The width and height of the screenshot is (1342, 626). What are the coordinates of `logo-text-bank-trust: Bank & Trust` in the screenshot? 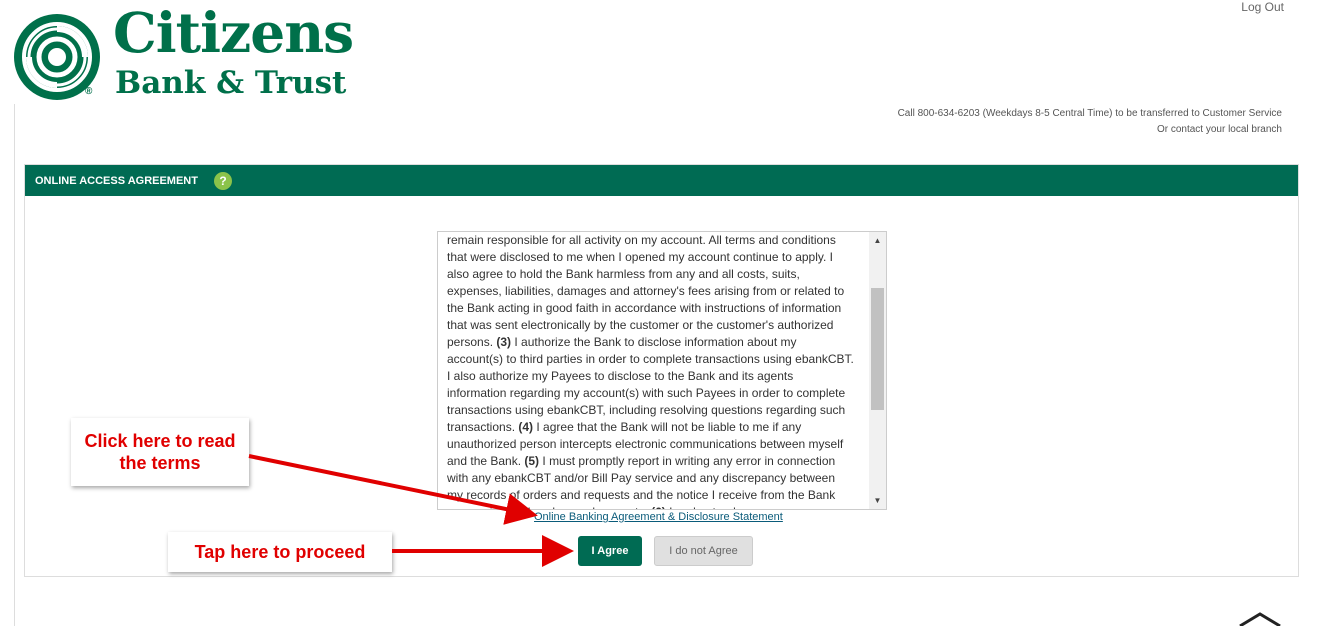 It's located at (231, 83).